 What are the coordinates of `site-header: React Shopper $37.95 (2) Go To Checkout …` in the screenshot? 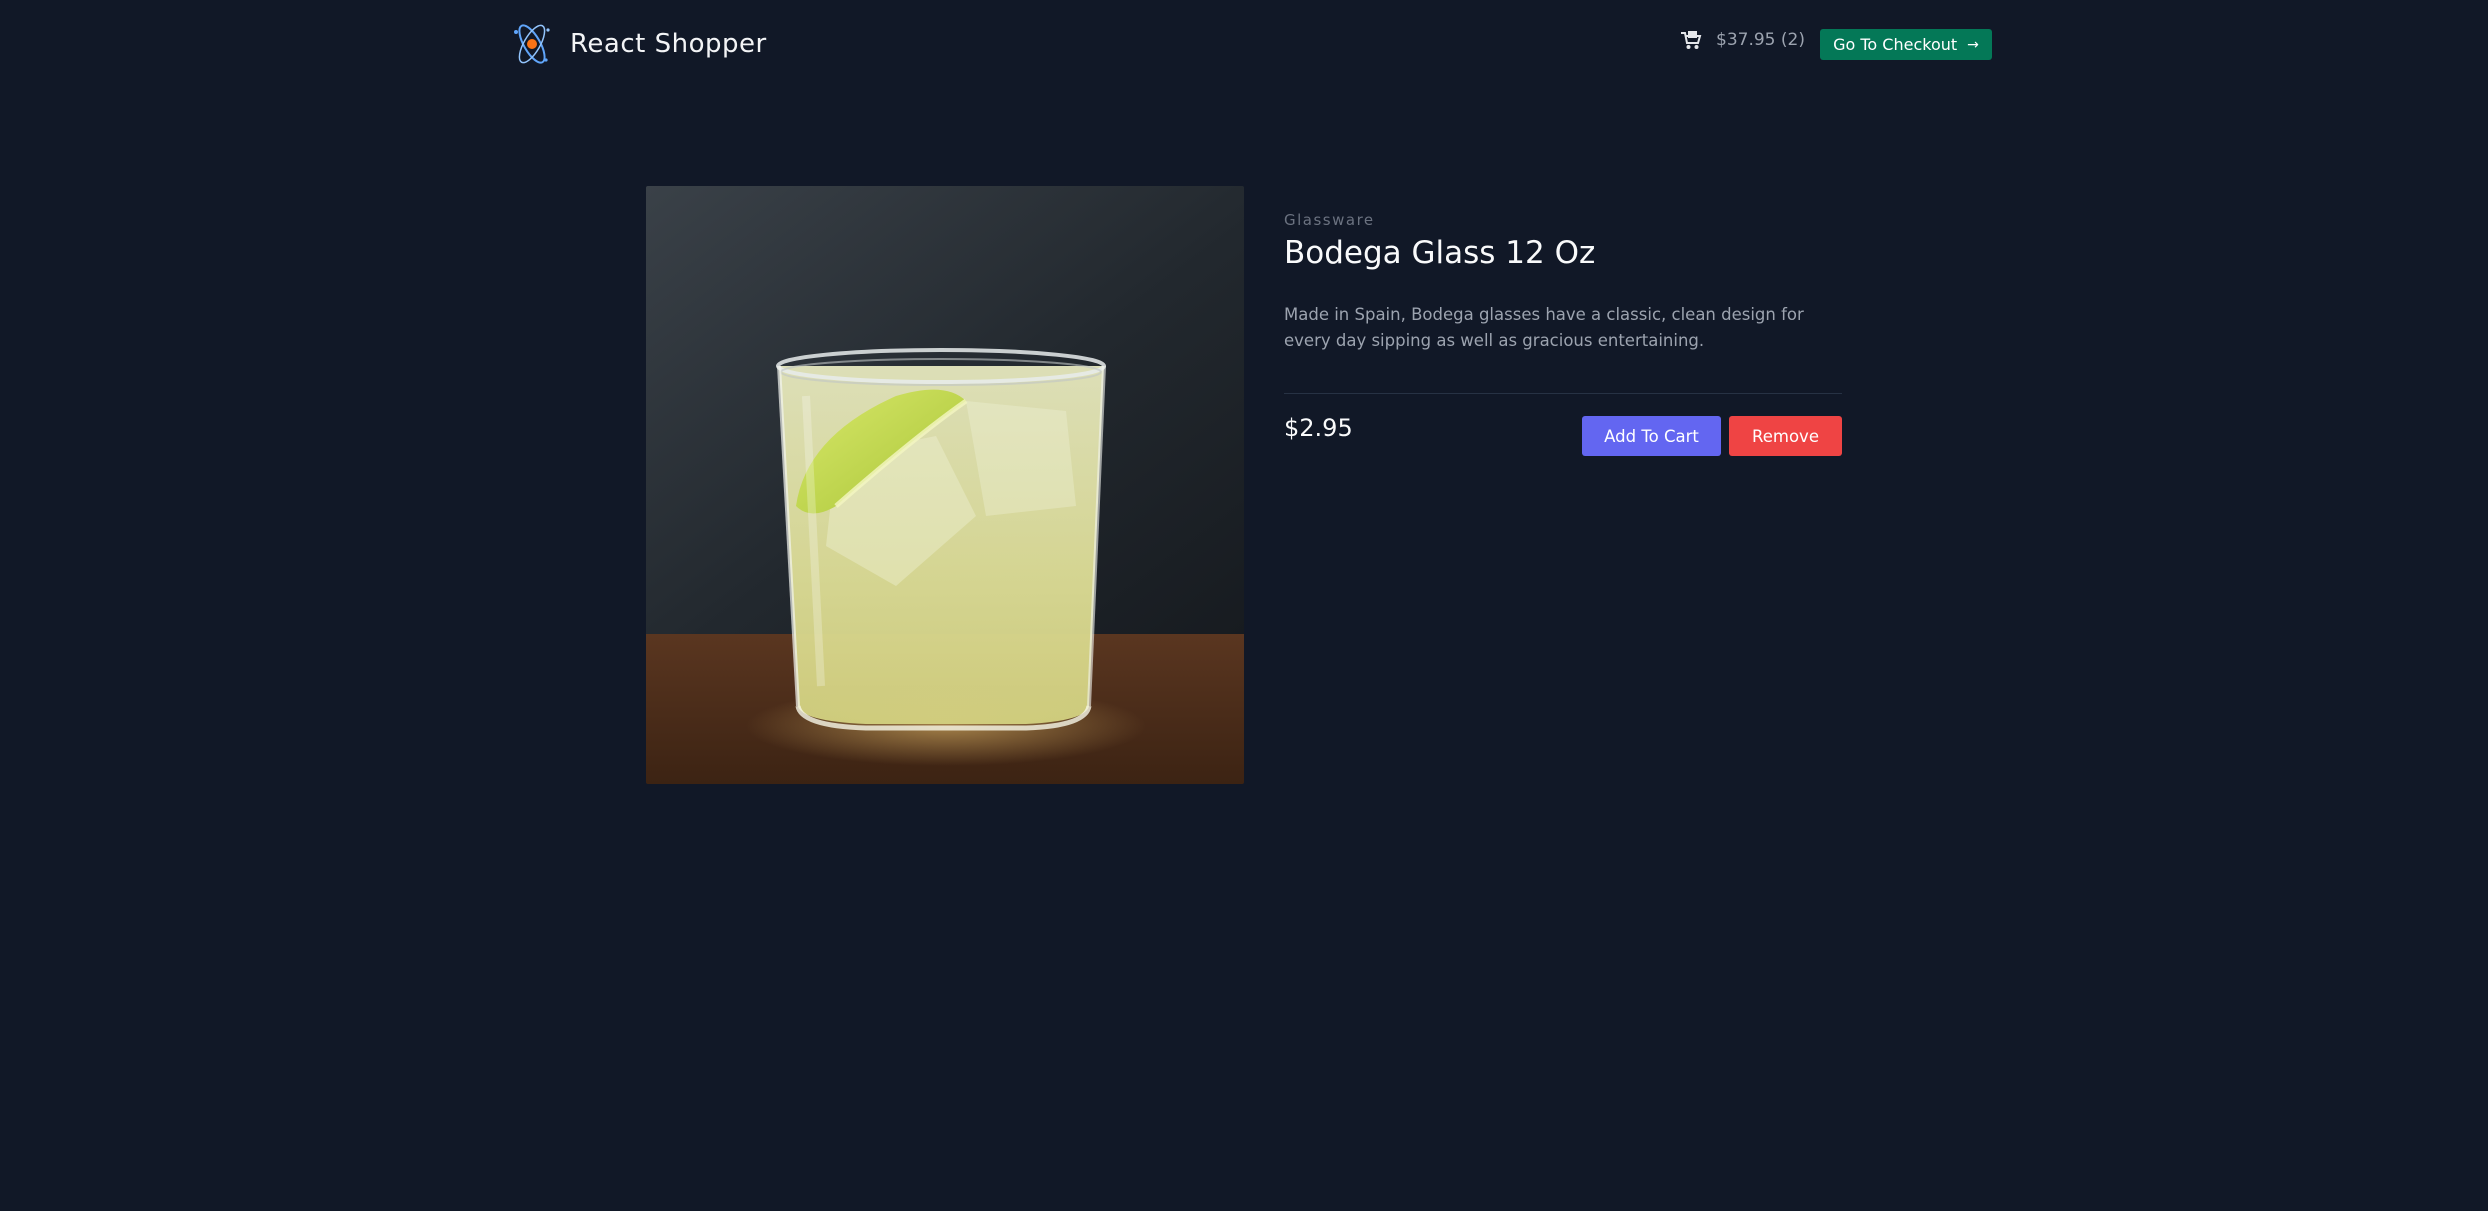 It's located at (1244, 45).